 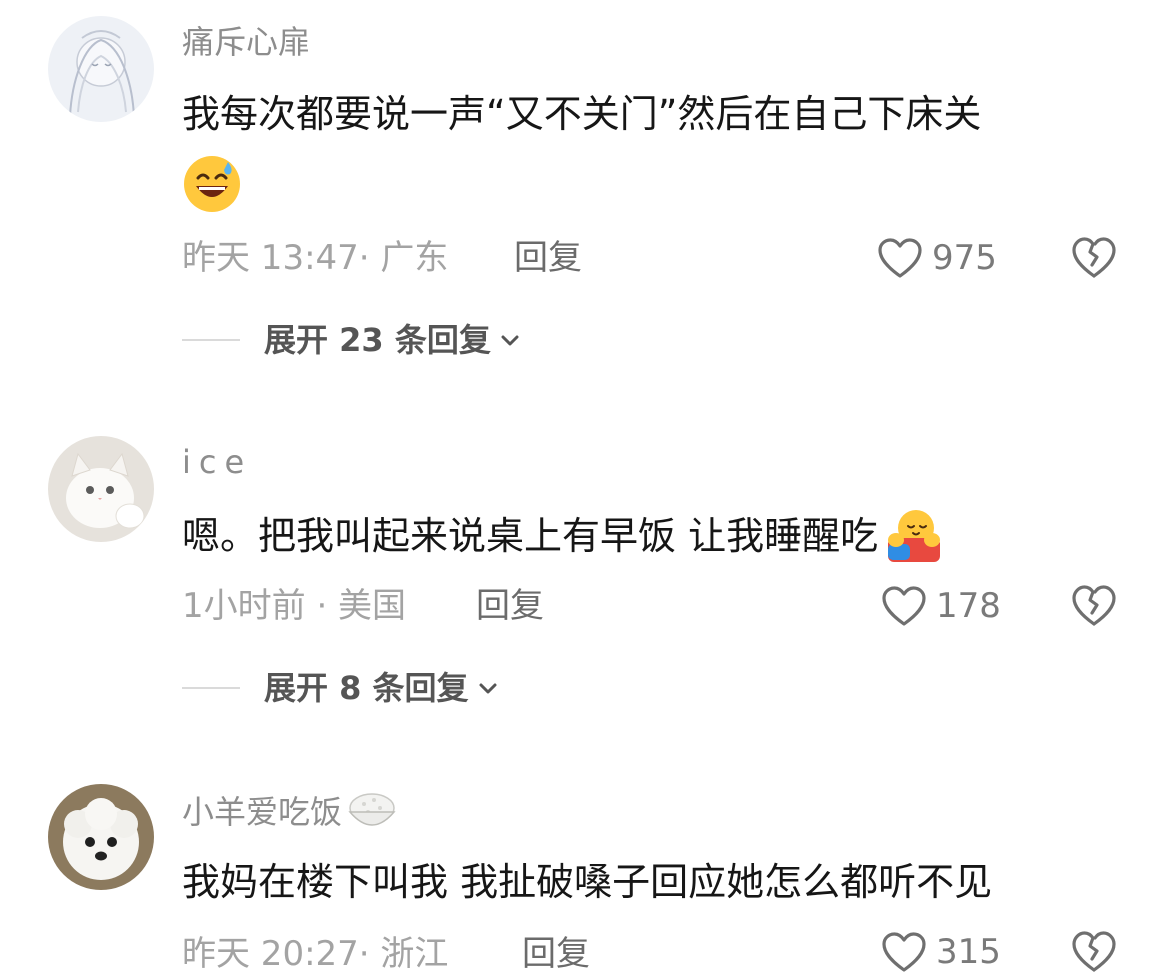 I want to click on username-row: 小羊爱吃饭, so click(x=290, y=812).